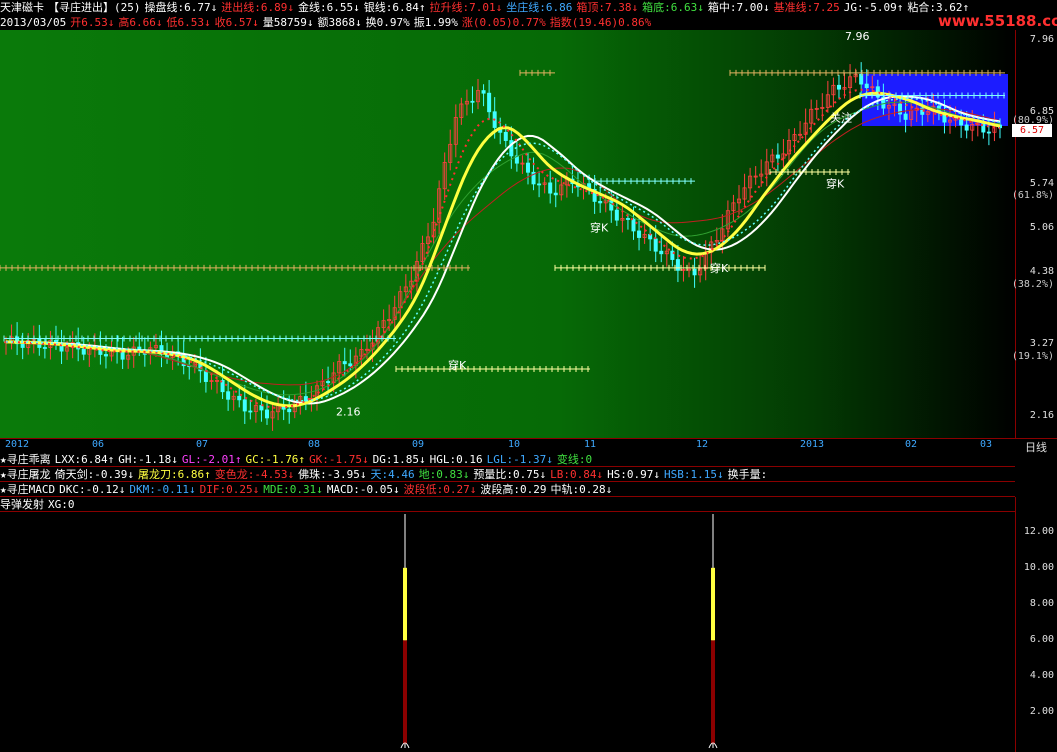  I want to click on indicator-item: ★寻庄乖离, so click(25, 459).